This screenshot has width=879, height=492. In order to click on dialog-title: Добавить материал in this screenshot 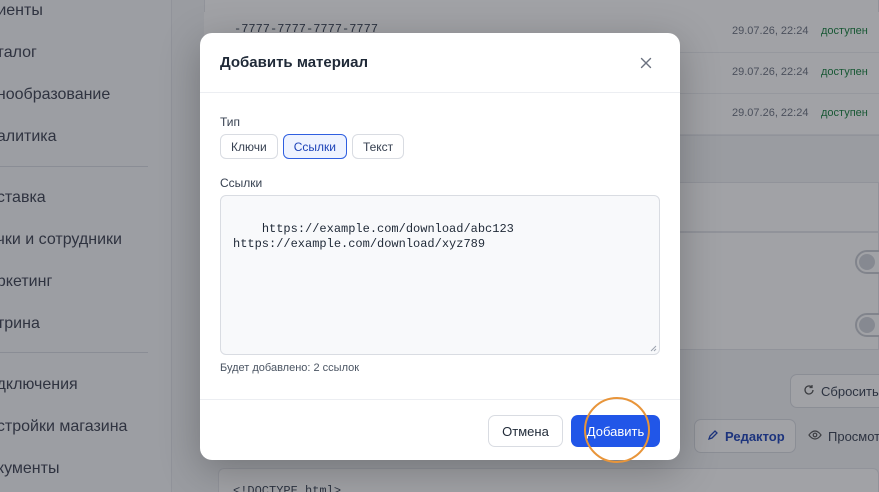, I will do `click(294, 62)`.